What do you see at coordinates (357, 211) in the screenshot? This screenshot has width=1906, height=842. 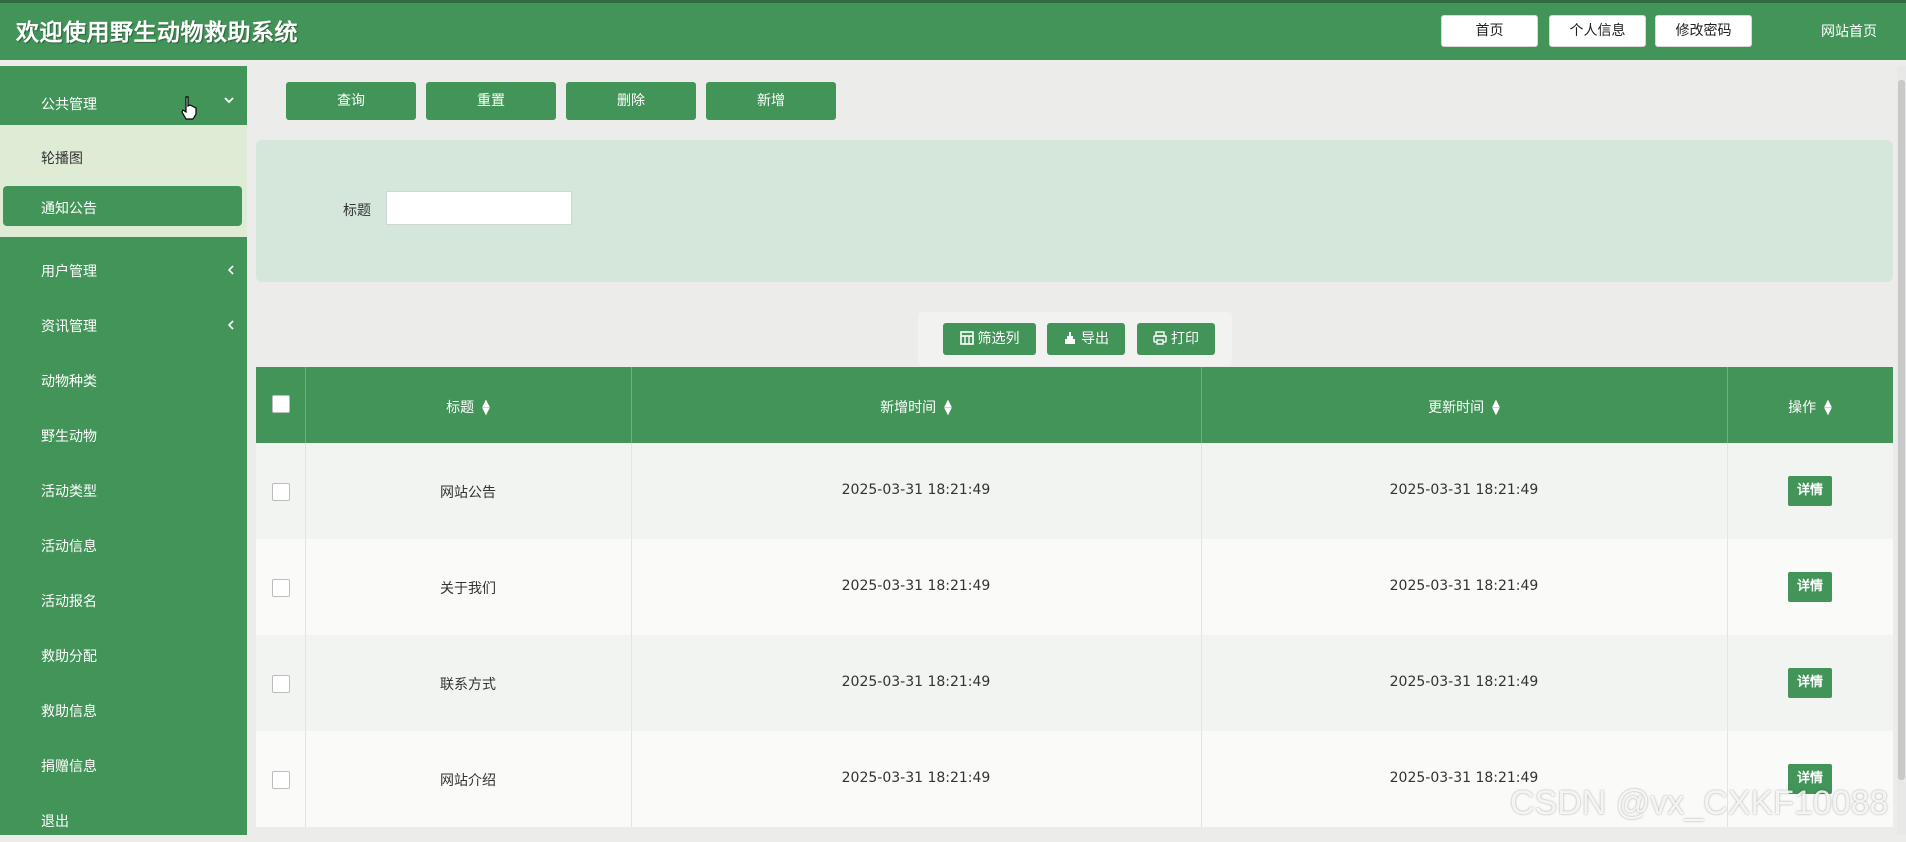 I see `title-search-label: 标题` at bounding box center [357, 211].